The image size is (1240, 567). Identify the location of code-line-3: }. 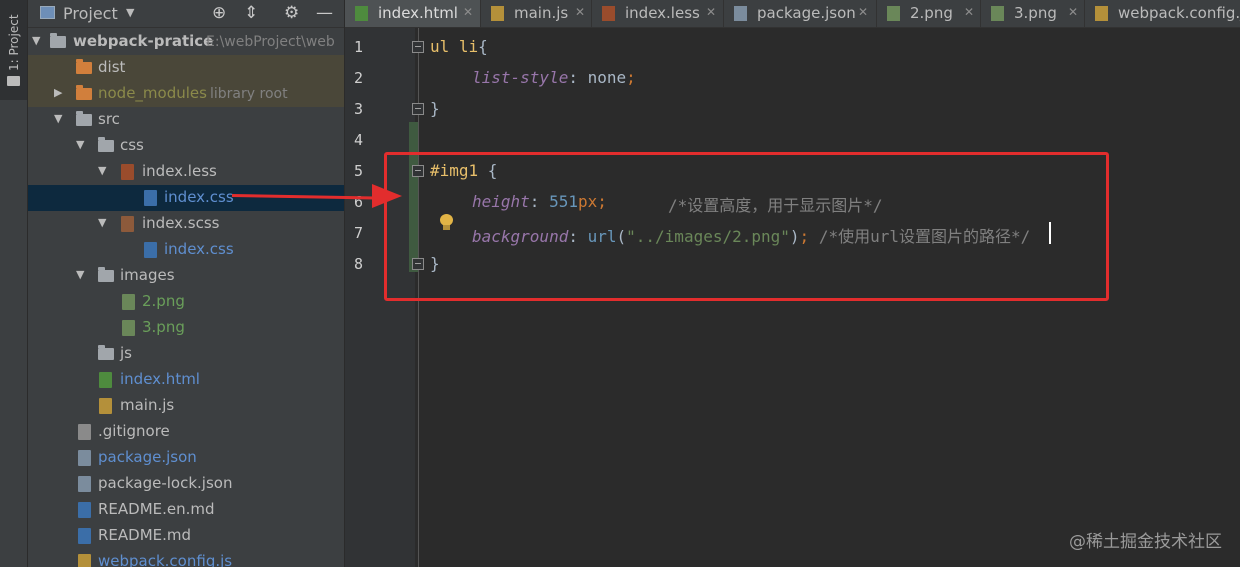
(435, 108).